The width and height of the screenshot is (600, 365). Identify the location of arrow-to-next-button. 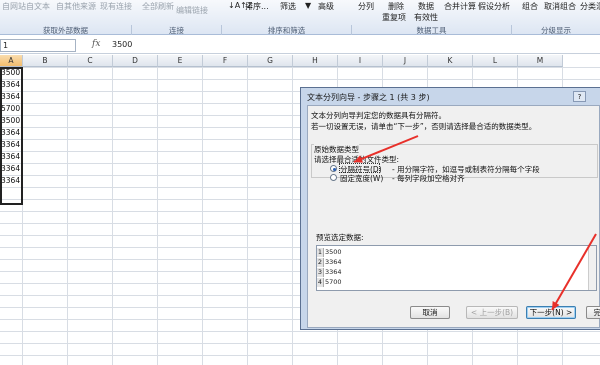
(574, 272).